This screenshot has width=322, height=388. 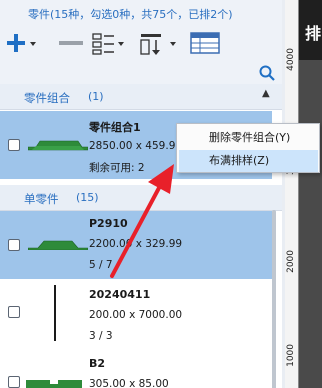 What do you see at coordinates (303, 194) in the screenshot?
I see `canvas-ruler: 4000 3000 2000 1000 排` at bounding box center [303, 194].